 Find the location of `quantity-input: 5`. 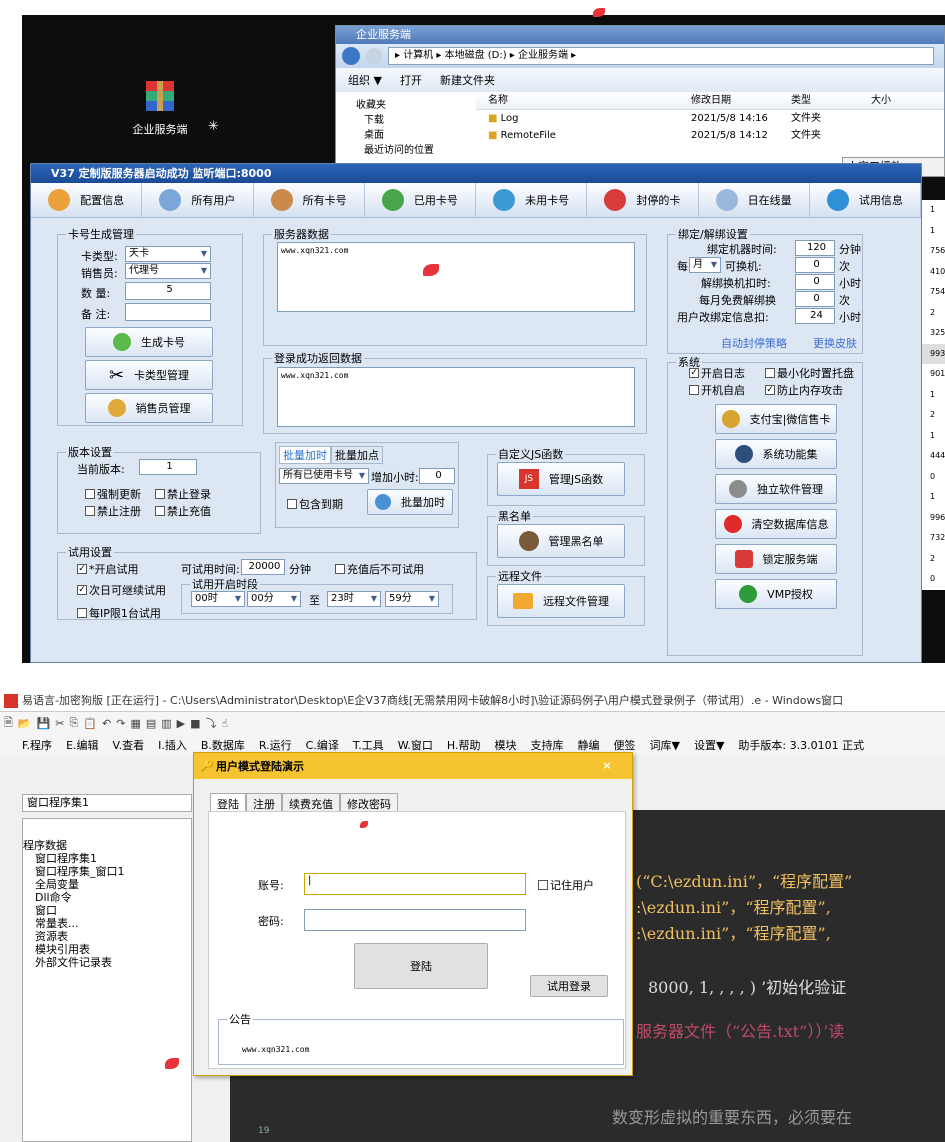

quantity-input: 5 is located at coordinates (168, 291).